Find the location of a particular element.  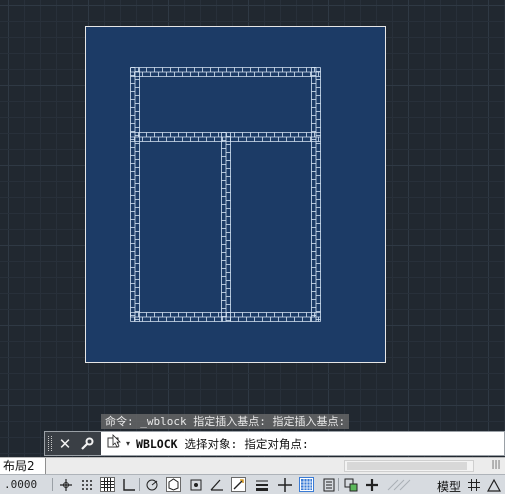

command-prompt-icon is located at coordinates (116, 443).